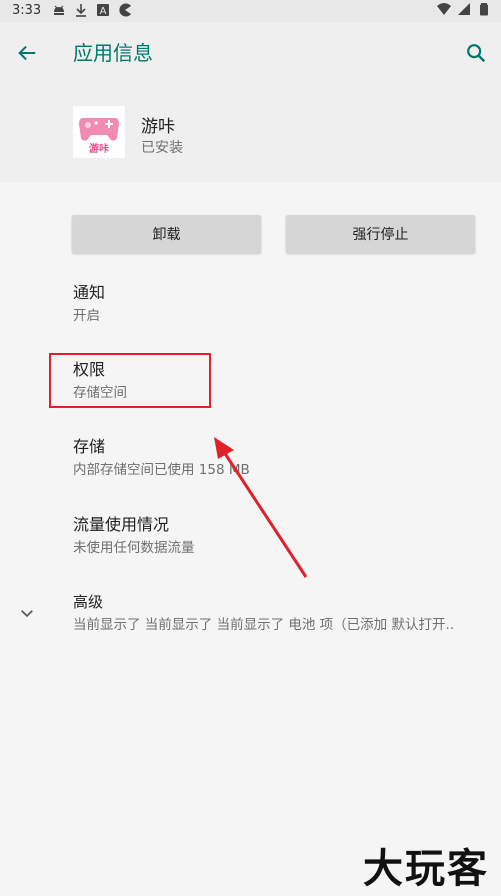 This screenshot has height=896, width=501. What do you see at coordinates (444, 9) in the screenshot?
I see `wifi-icon` at bounding box center [444, 9].